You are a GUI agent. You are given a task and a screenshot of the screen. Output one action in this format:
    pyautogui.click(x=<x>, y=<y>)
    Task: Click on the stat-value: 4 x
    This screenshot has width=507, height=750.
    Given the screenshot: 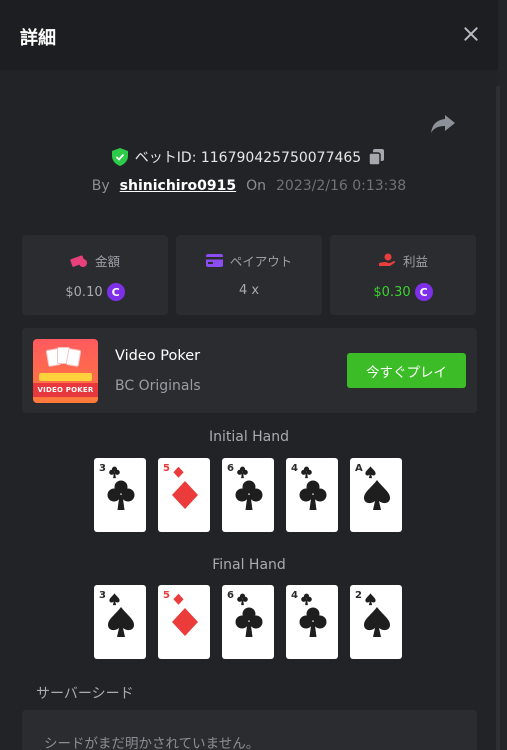 What is the action you would take?
    pyautogui.click(x=249, y=290)
    